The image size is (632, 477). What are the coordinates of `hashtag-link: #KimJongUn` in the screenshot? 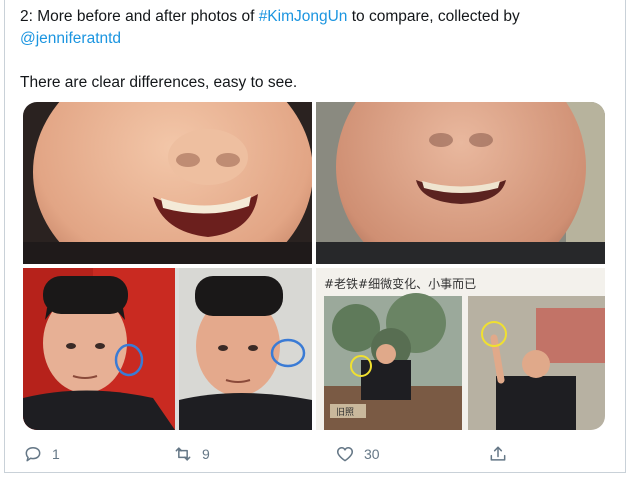 It's located at (303, 16).